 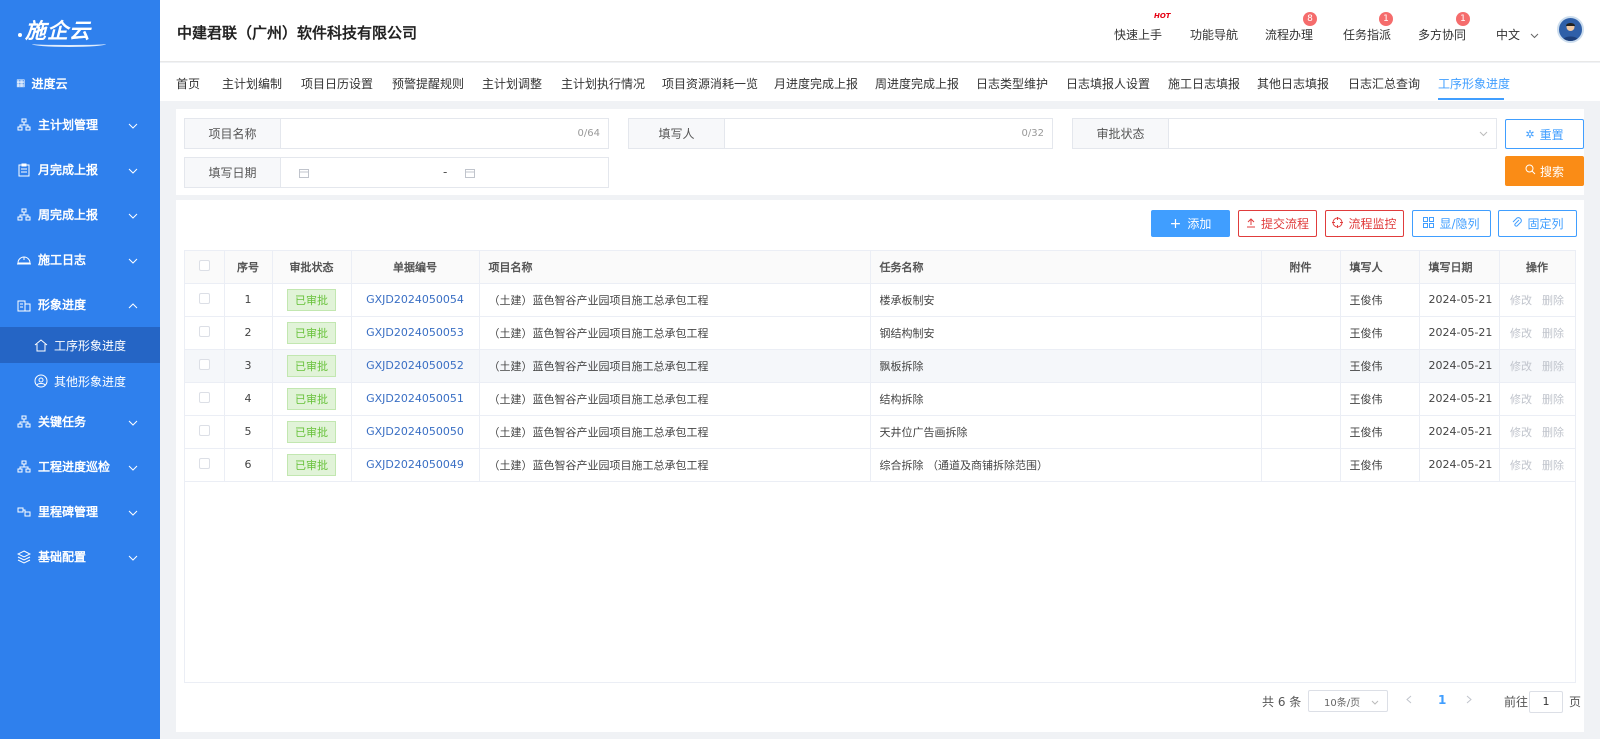 What do you see at coordinates (49, 83) in the screenshot?
I see `sidebar-item-label: 进度云` at bounding box center [49, 83].